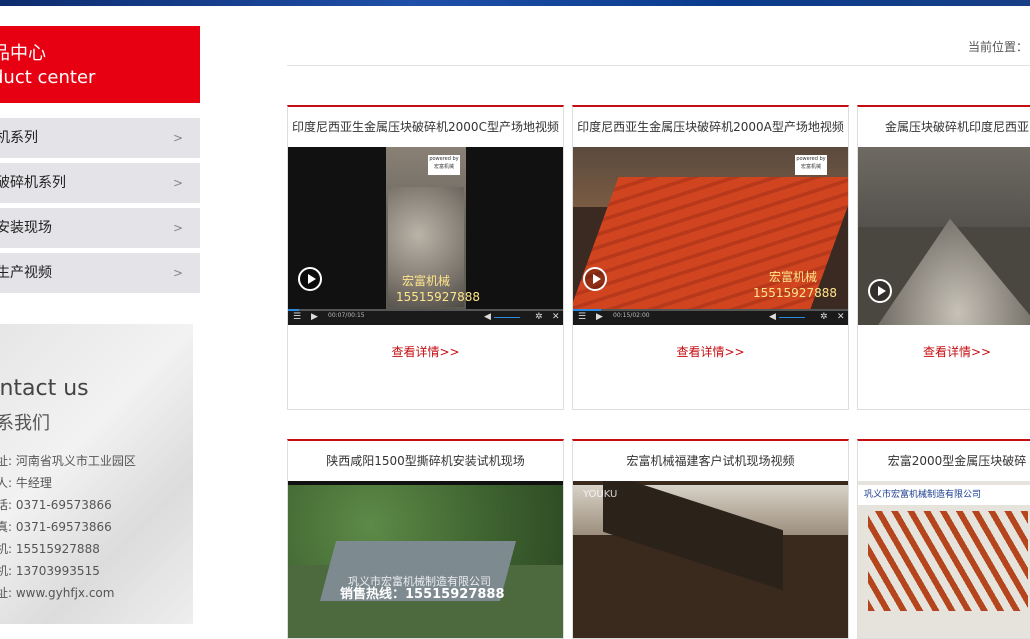  Describe the element at coordinates (100, 273) in the screenshot. I see `sidebar-item-production-video: 生产视频 >` at that location.